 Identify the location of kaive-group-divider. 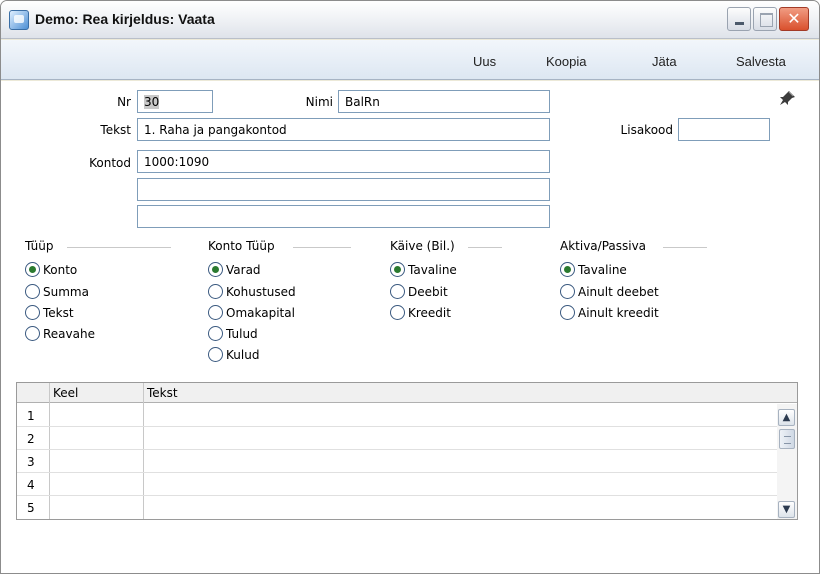
(485, 247).